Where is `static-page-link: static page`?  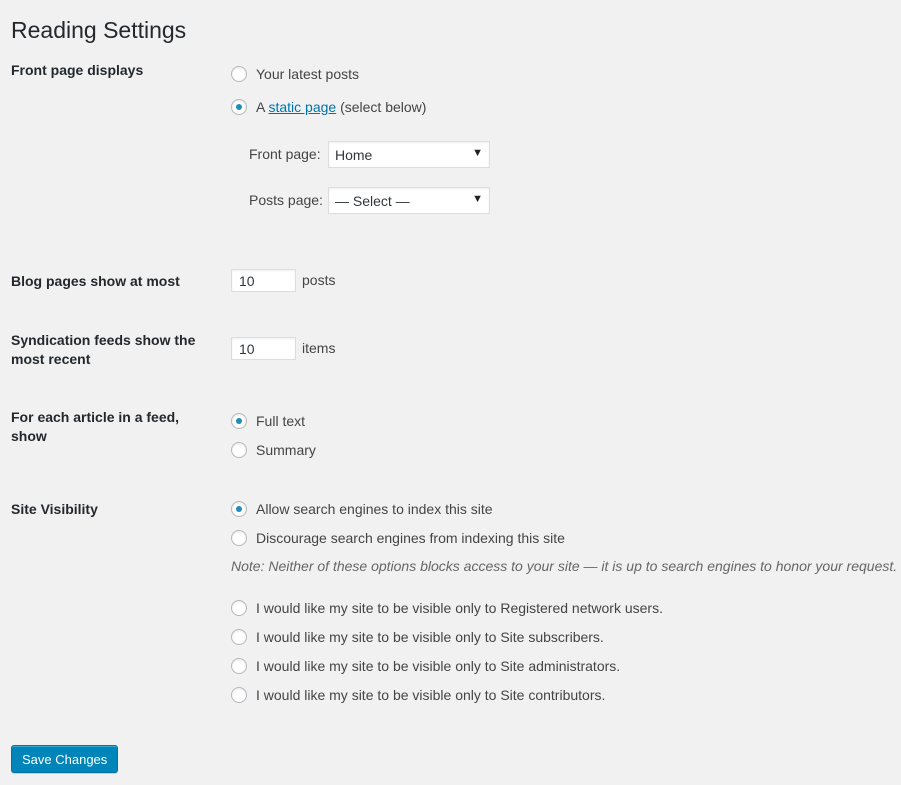
static-page-link: static page is located at coordinates (302, 107).